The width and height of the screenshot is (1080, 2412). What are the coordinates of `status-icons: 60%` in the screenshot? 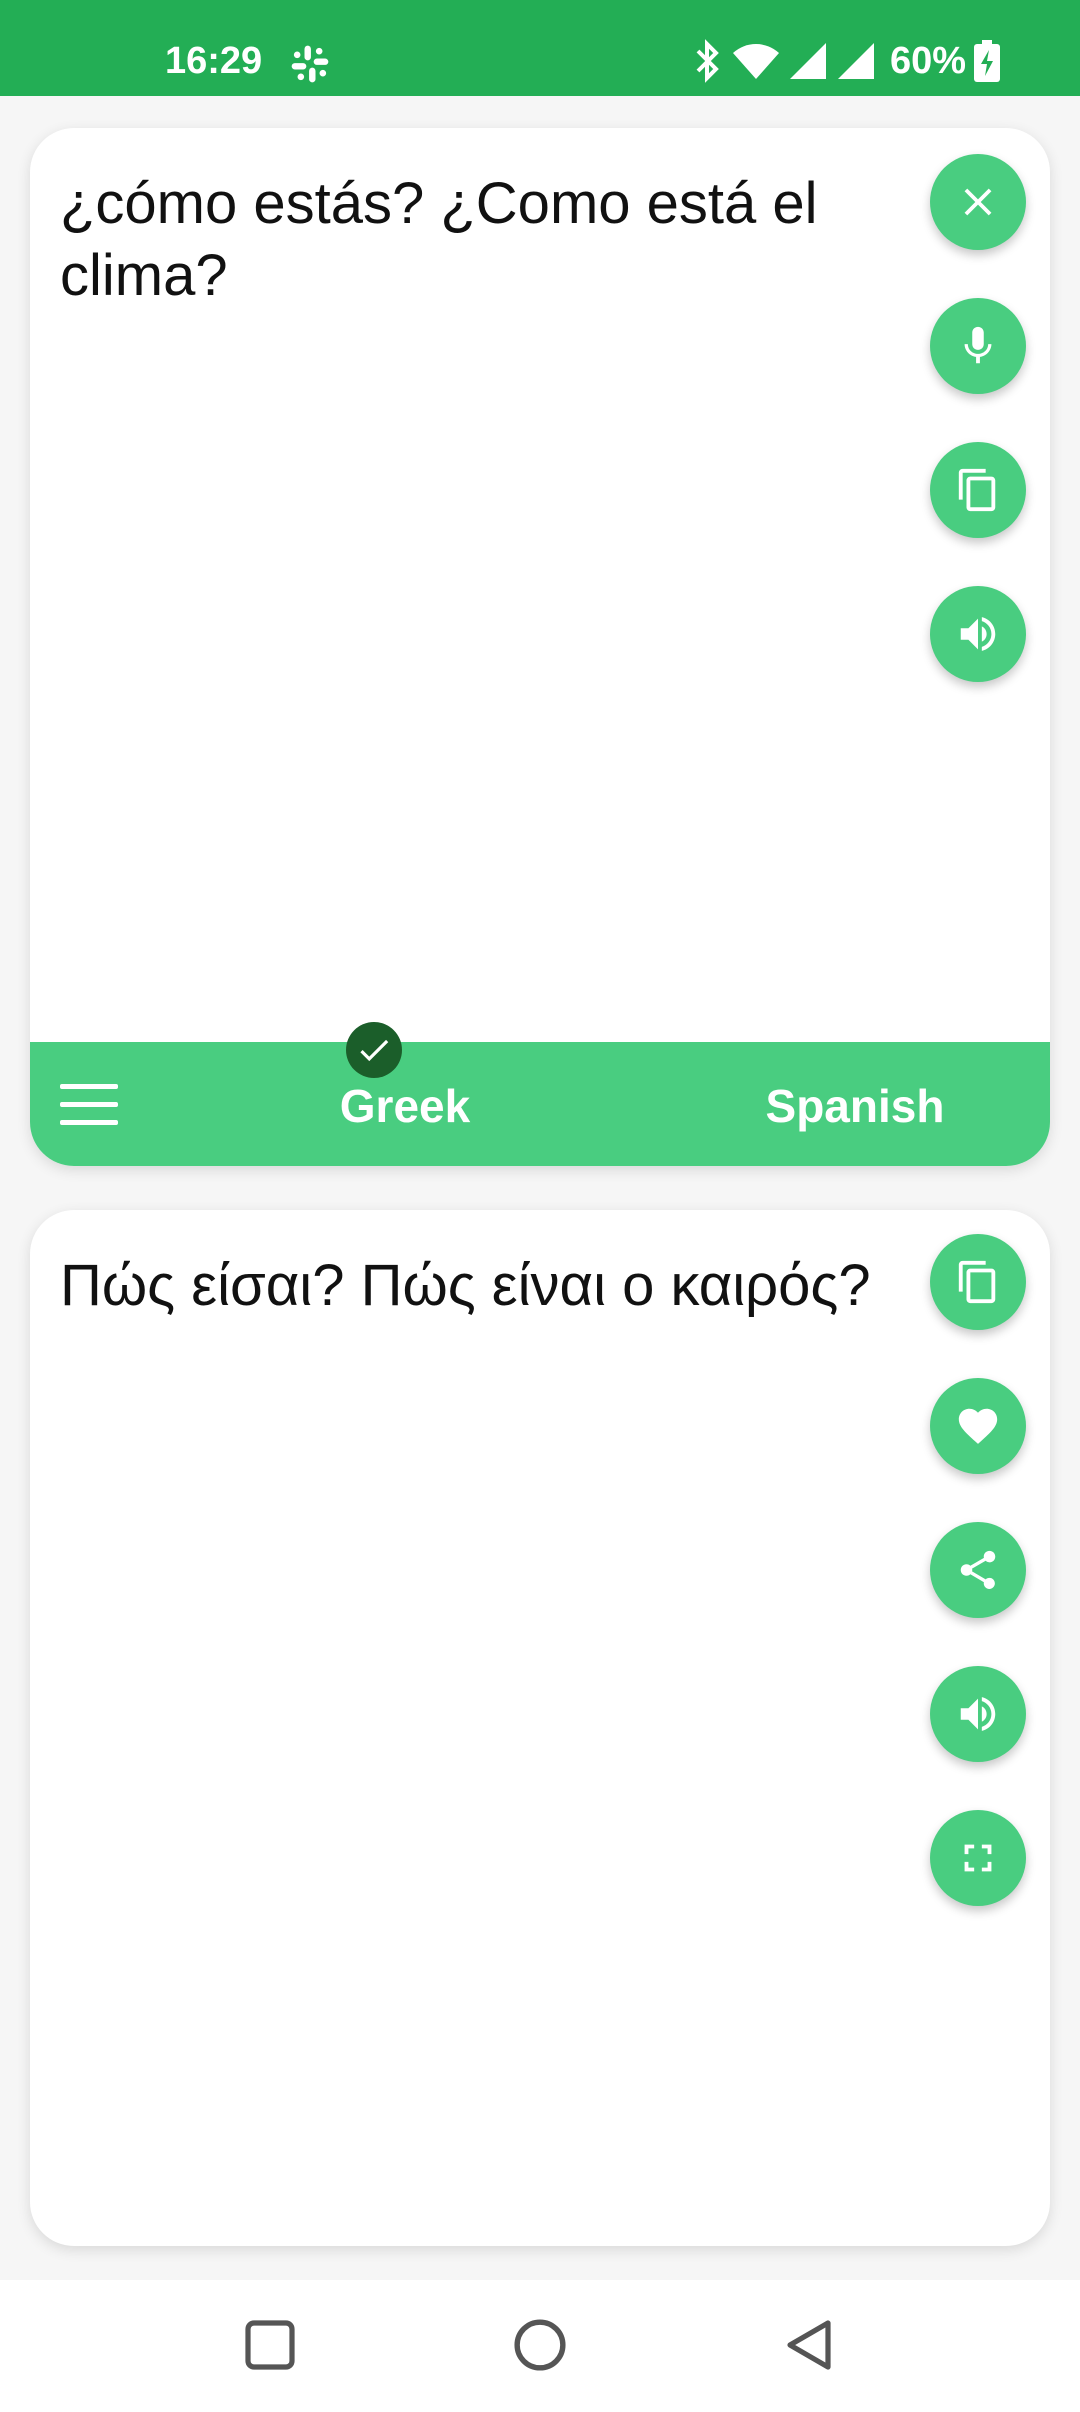 It's located at (846, 61).